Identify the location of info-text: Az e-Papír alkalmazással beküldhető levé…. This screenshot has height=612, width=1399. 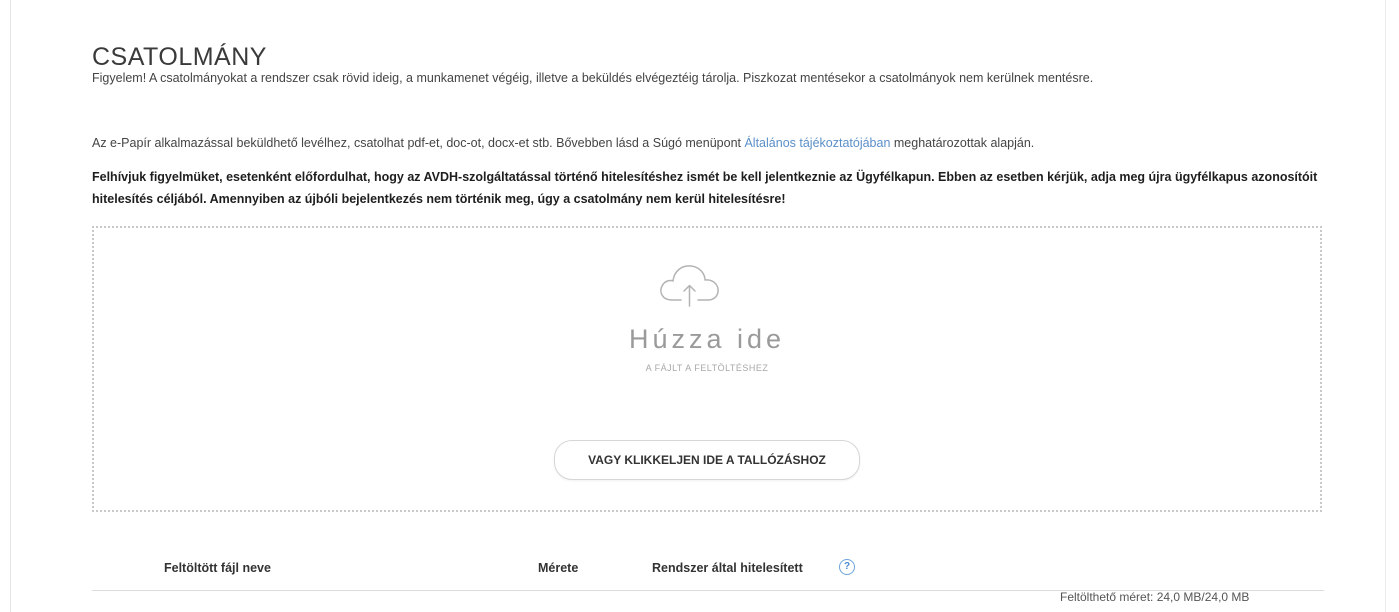
(708, 143).